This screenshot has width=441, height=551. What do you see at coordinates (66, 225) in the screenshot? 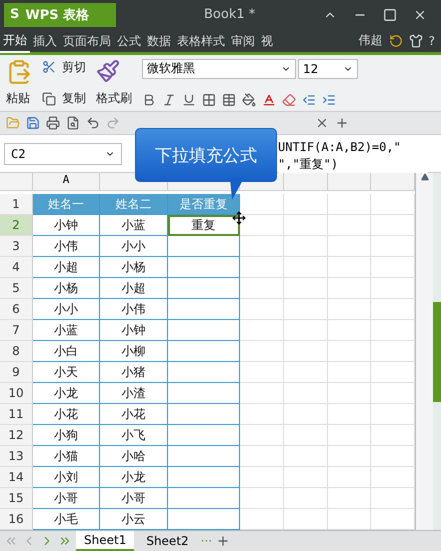
I see `table-cell: 小钟` at bounding box center [66, 225].